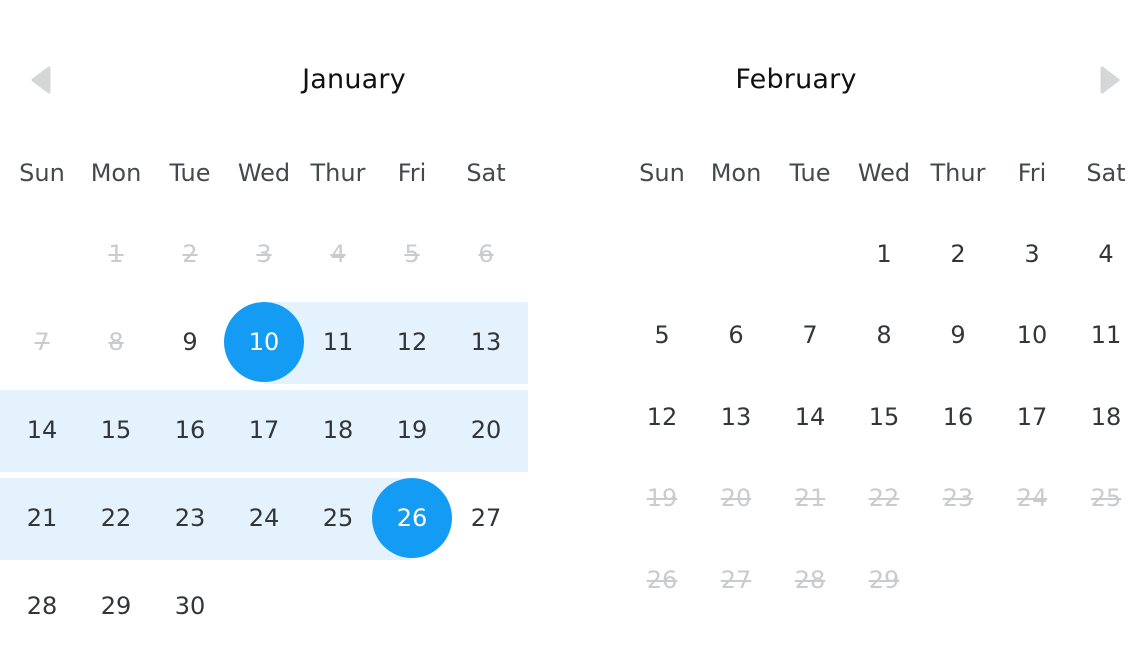 Image resolution: width=1147 pixels, height=670 pixels. I want to click on day-cell-disabled-february-22: 22, so click(884, 498).